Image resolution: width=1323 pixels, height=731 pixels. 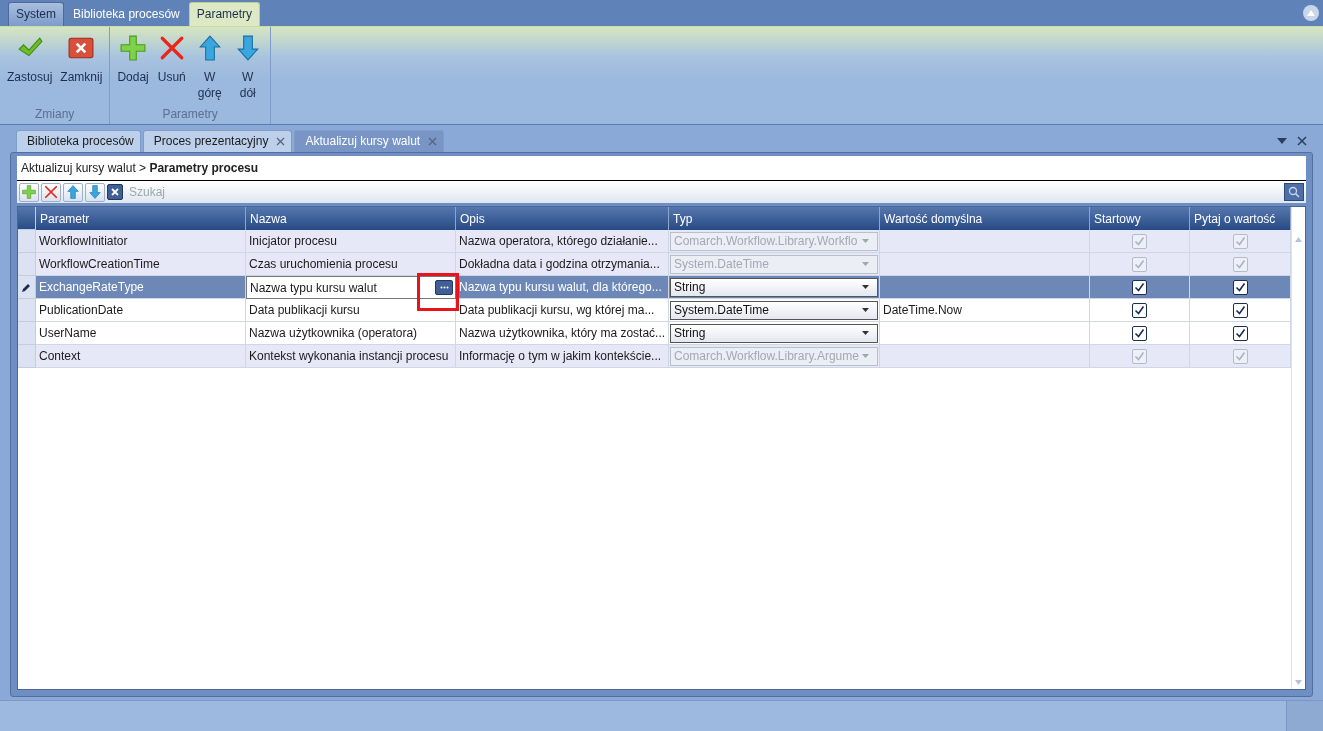 What do you see at coordinates (1311, 13) in the screenshot?
I see `collapse-ribbon-icon` at bounding box center [1311, 13].